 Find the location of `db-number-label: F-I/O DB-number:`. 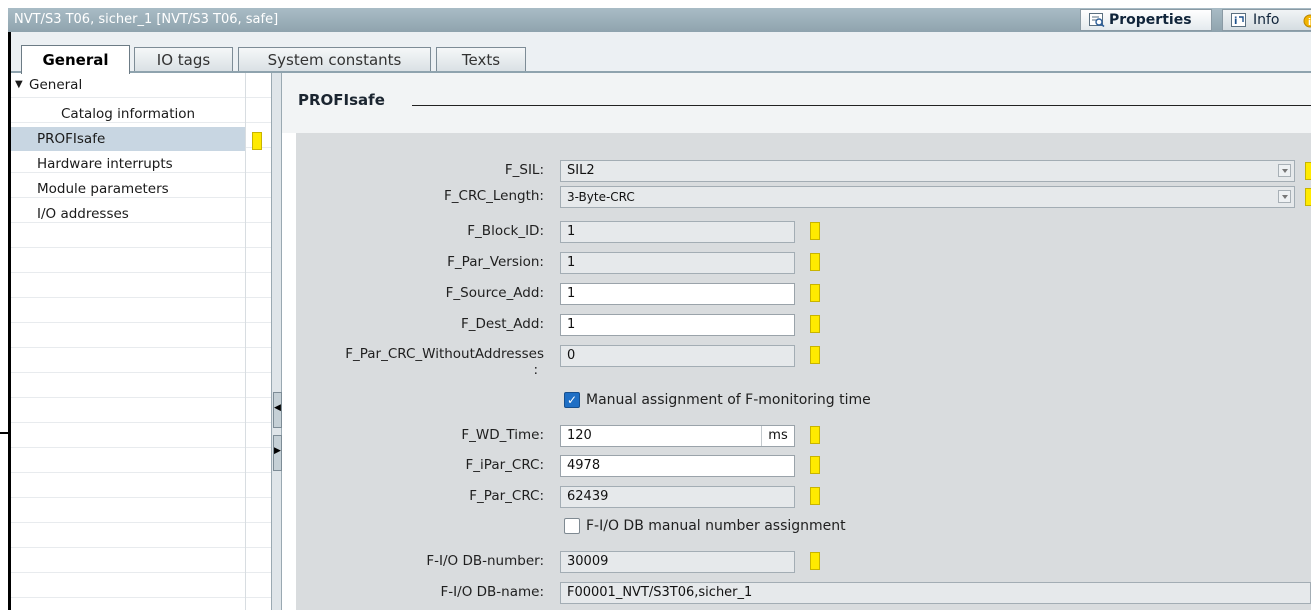

db-number-label: F-I/O DB-number: is located at coordinates (485, 561).